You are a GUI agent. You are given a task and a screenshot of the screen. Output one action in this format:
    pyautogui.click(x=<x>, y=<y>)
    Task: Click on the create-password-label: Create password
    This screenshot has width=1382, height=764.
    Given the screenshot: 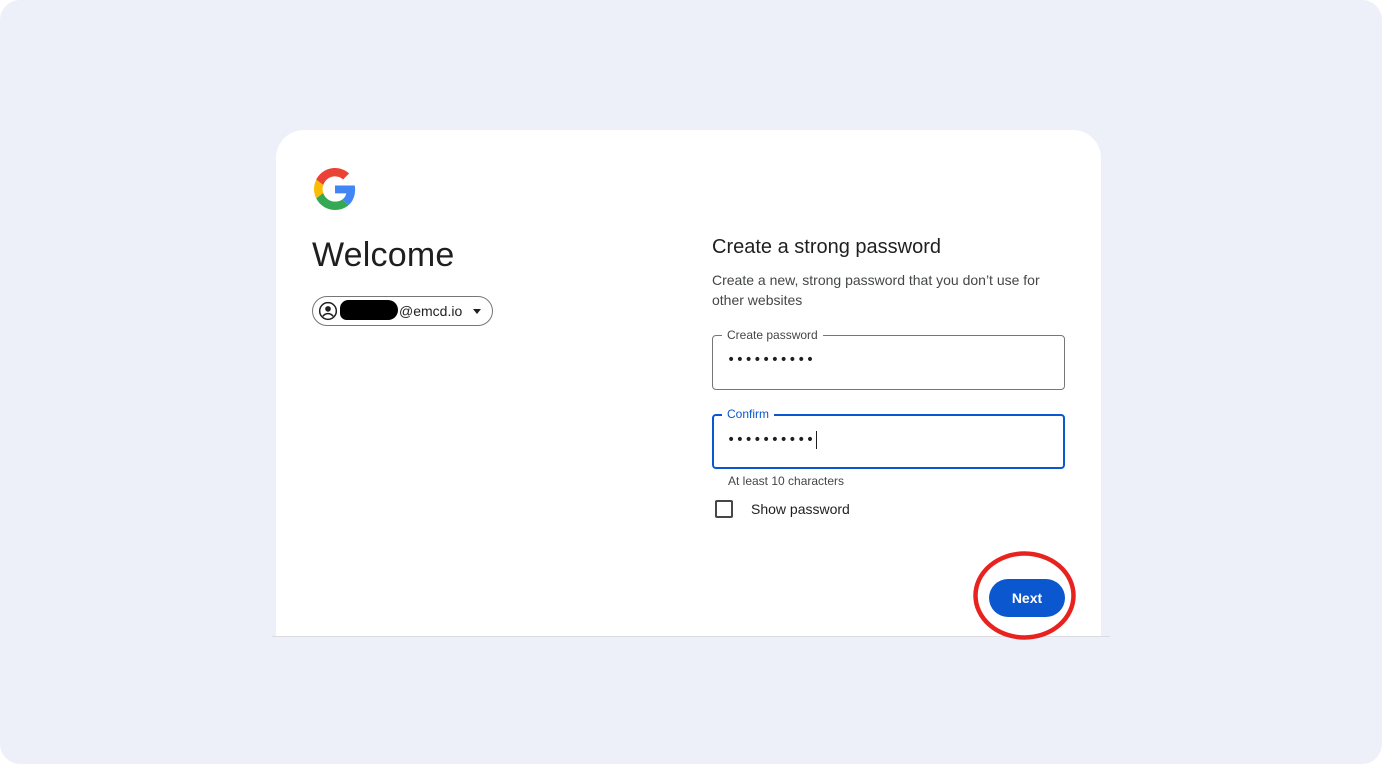 What is the action you would take?
    pyautogui.click(x=772, y=335)
    